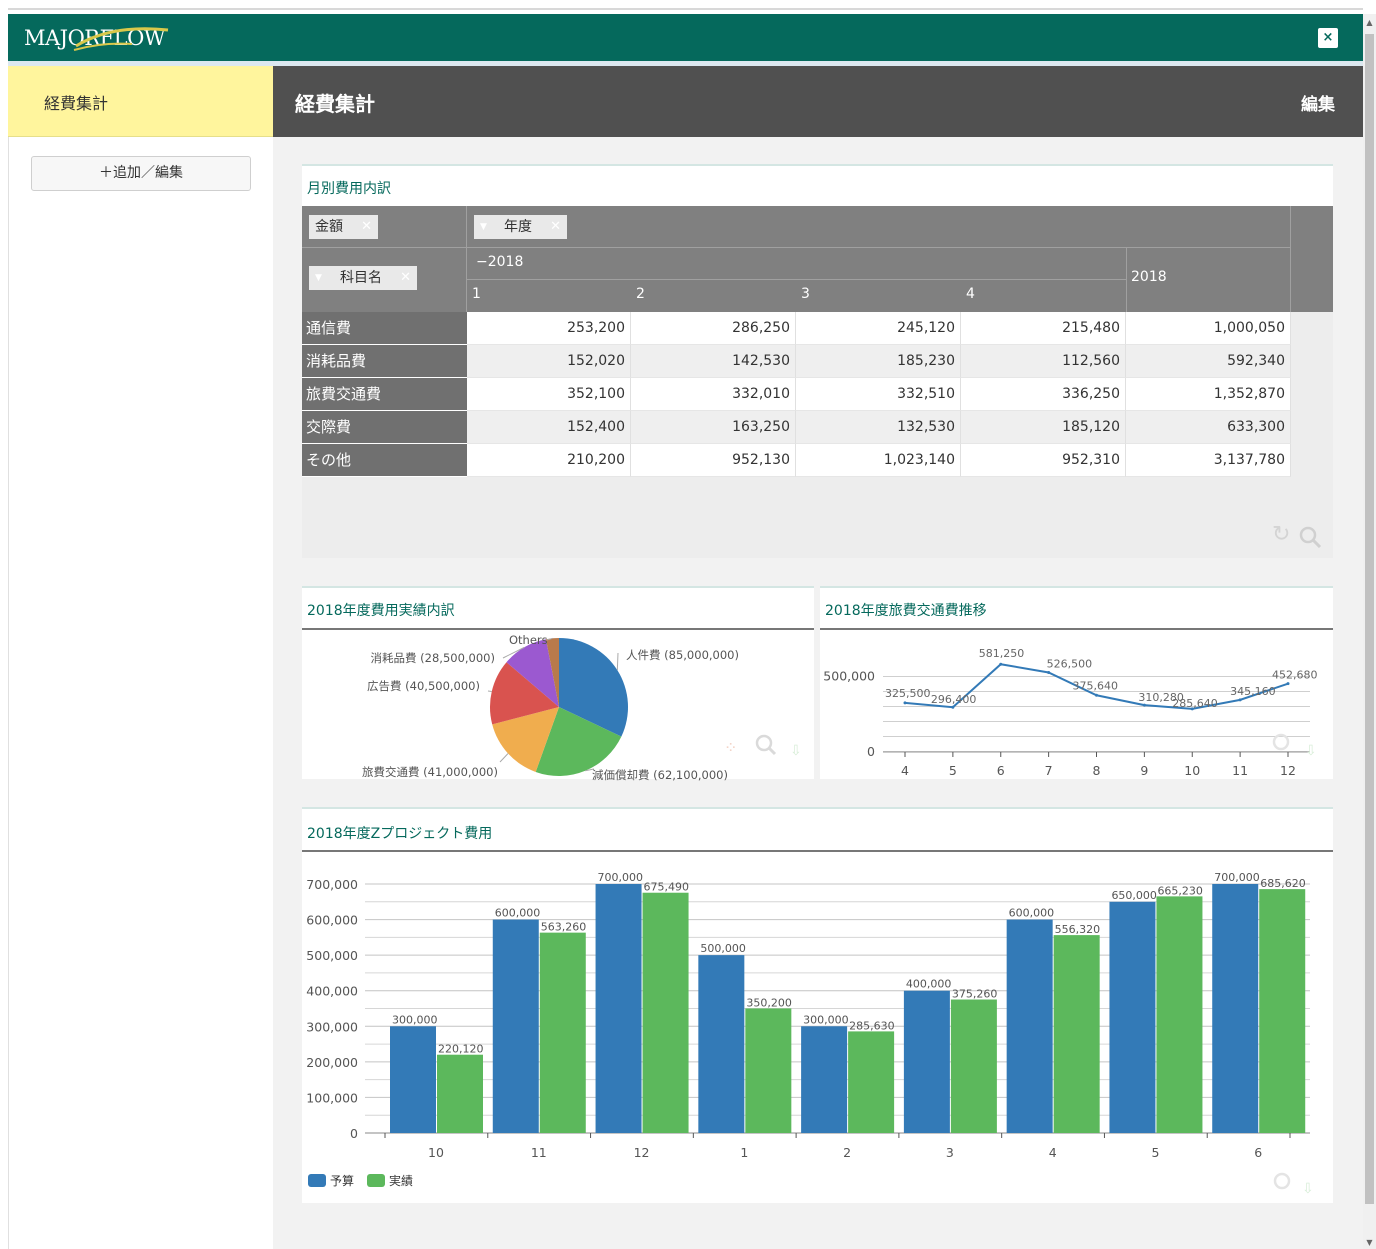  Describe the element at coordinates (621, 877) in the screenshot. I see `bar-value-label: 700,000` at that location.